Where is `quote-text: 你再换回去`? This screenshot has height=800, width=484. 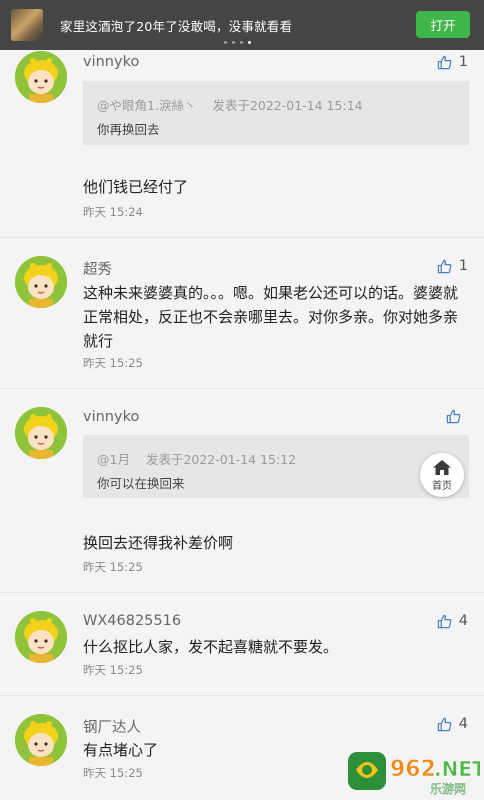 quote-text: 你再换回去 is located at coordinates (128, 129).